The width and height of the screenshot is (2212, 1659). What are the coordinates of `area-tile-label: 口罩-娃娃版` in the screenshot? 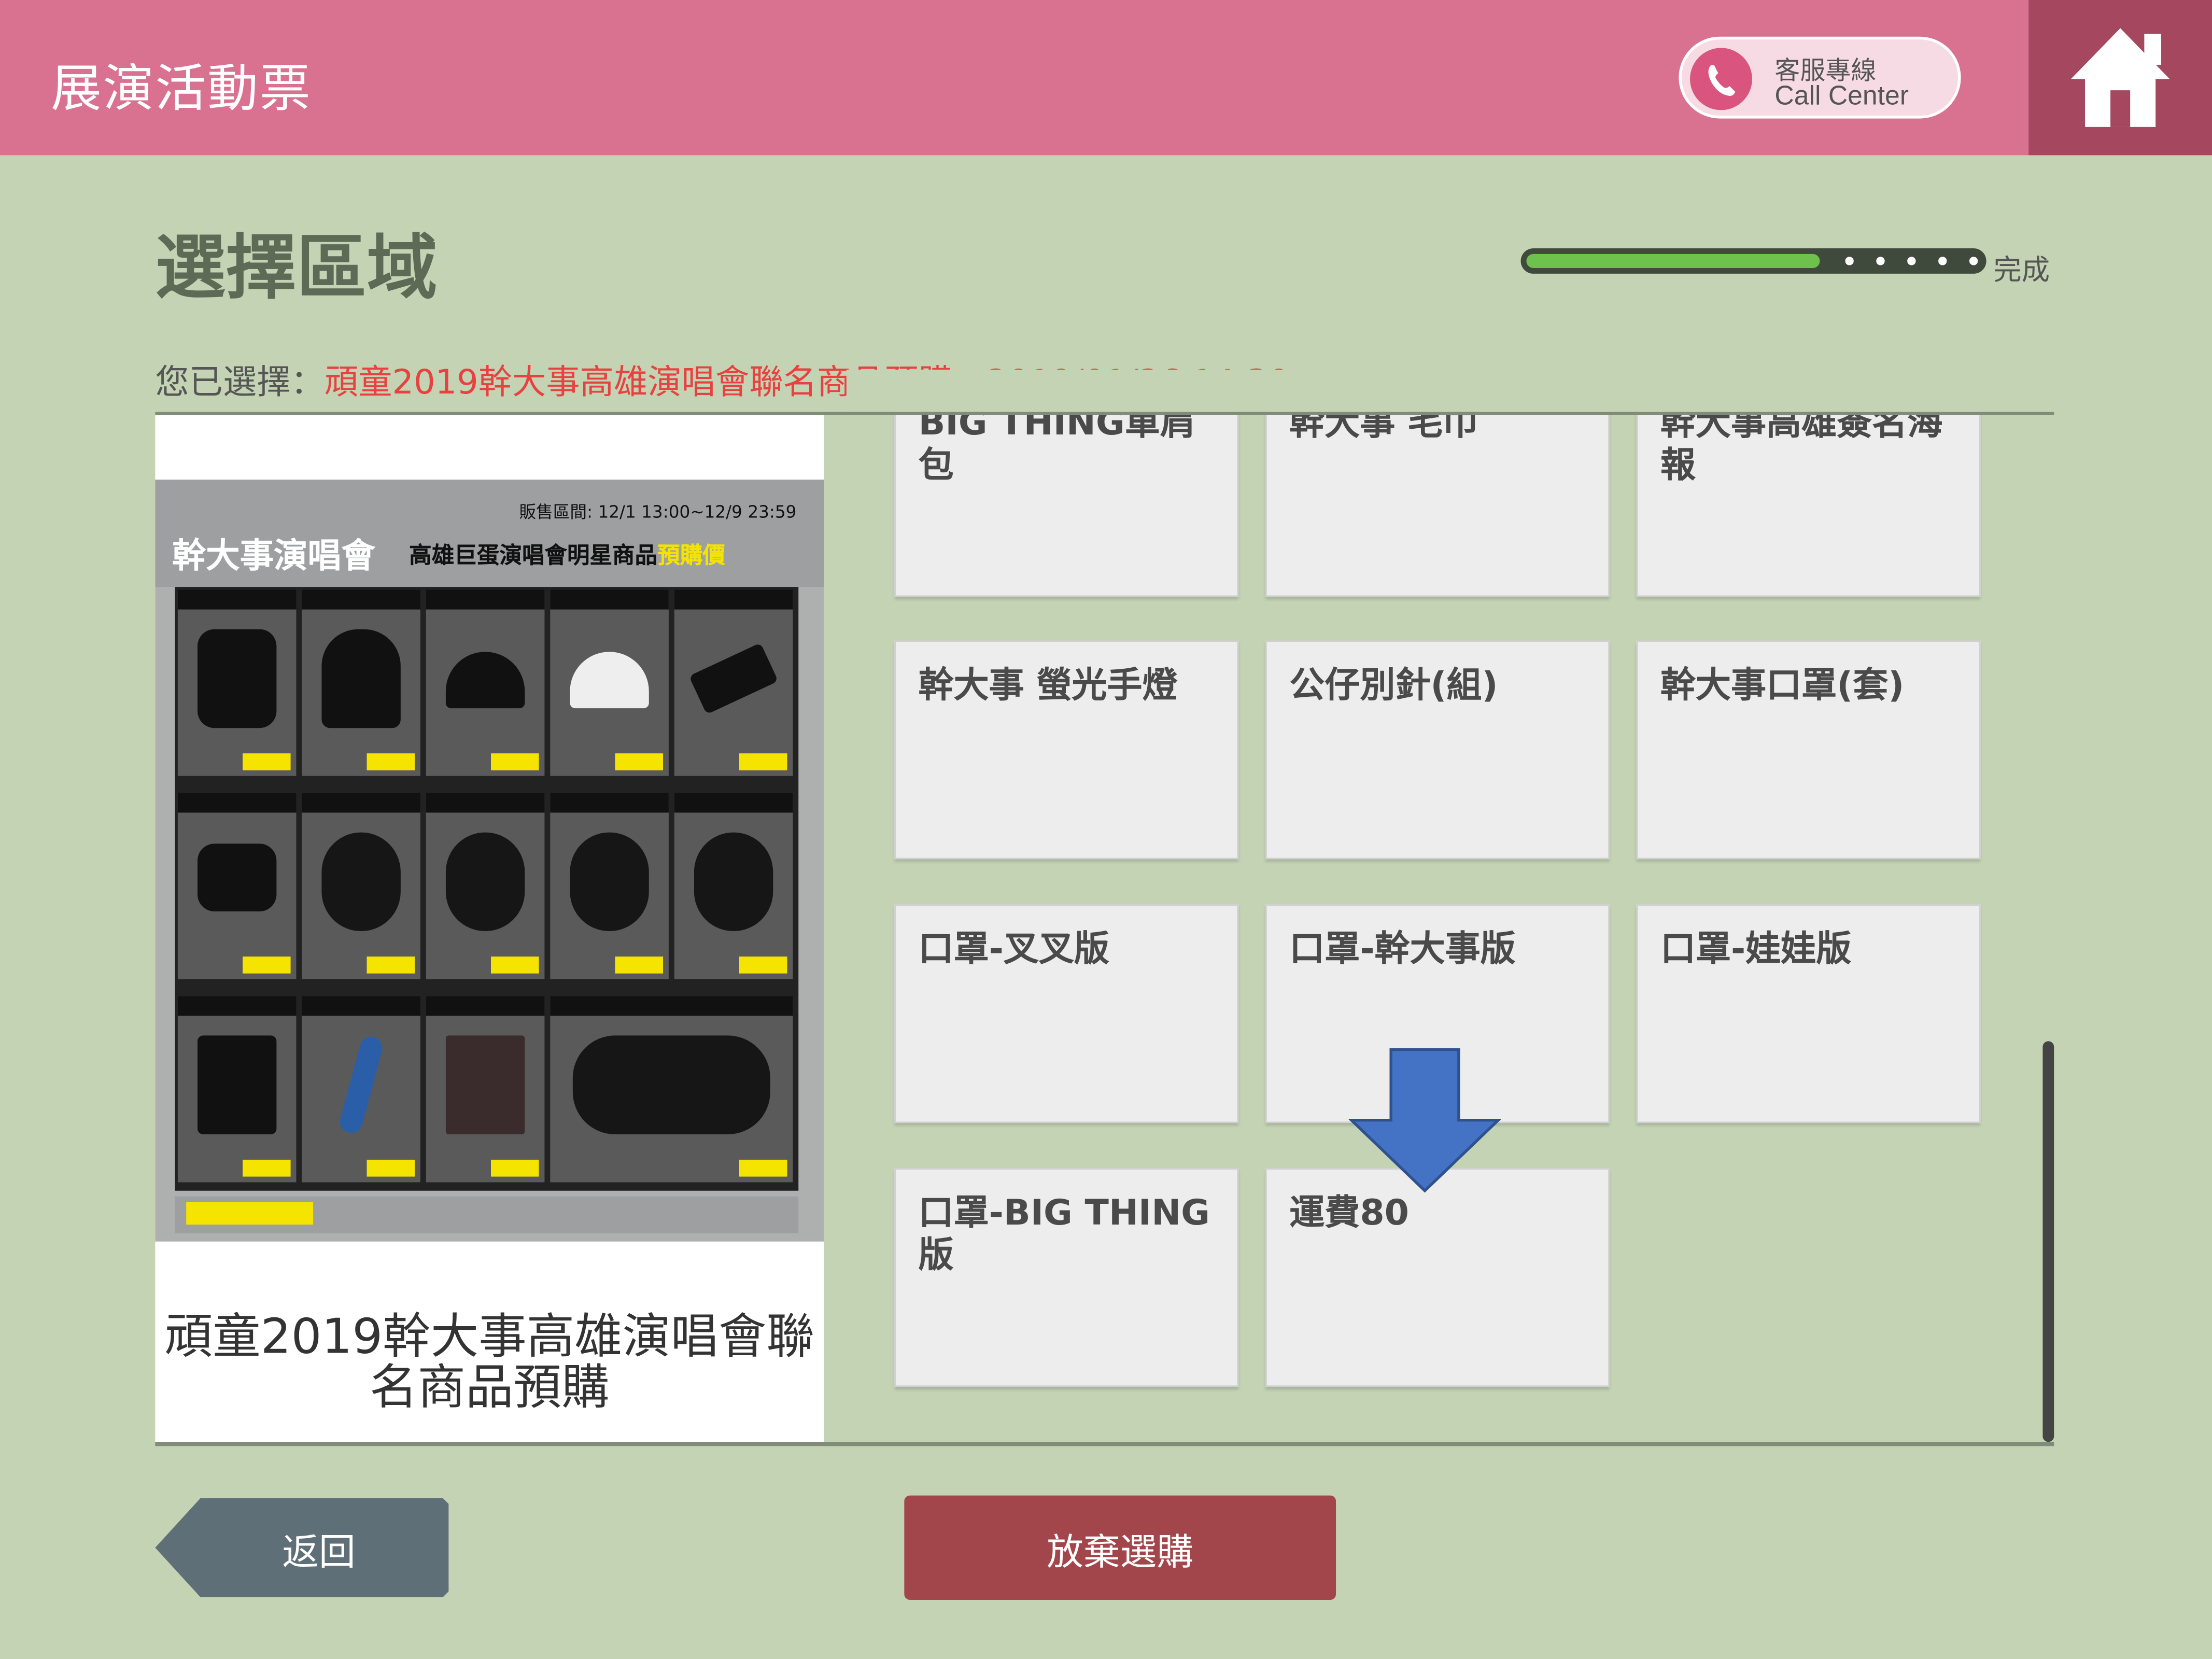 It's located at (1756, 948).